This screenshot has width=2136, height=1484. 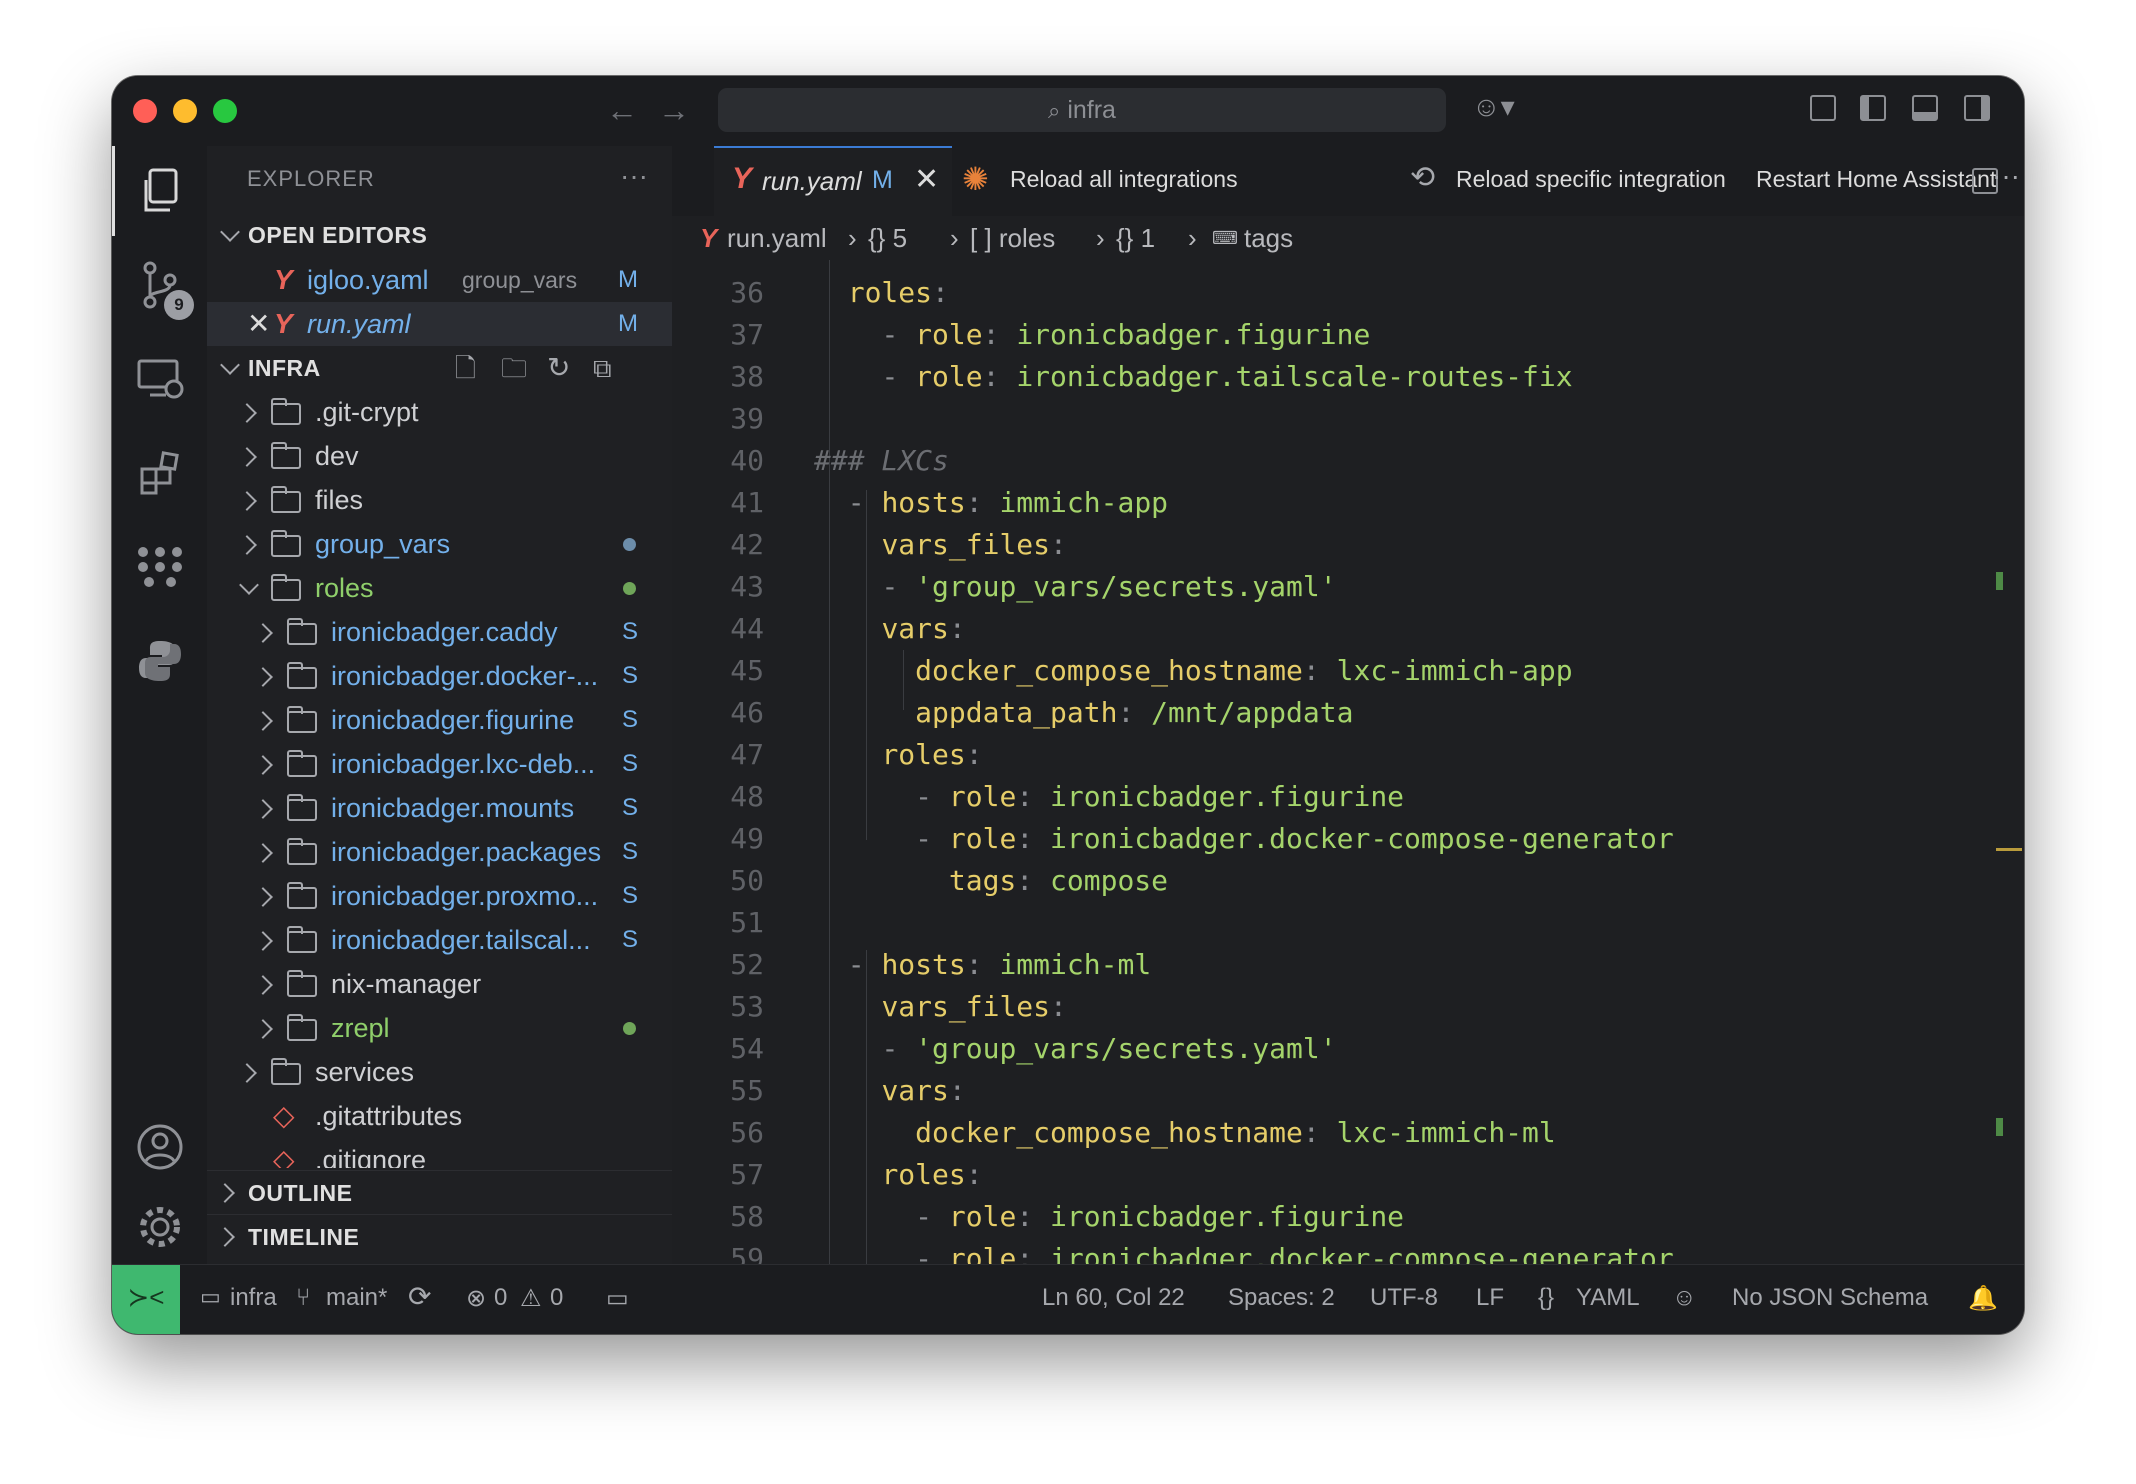 What do you see at coordinates (1067, 1216) in the screenshot?
I see `code-line: 58 - role: ironicbadger.figurine` at bounding box center [1067, 1216].